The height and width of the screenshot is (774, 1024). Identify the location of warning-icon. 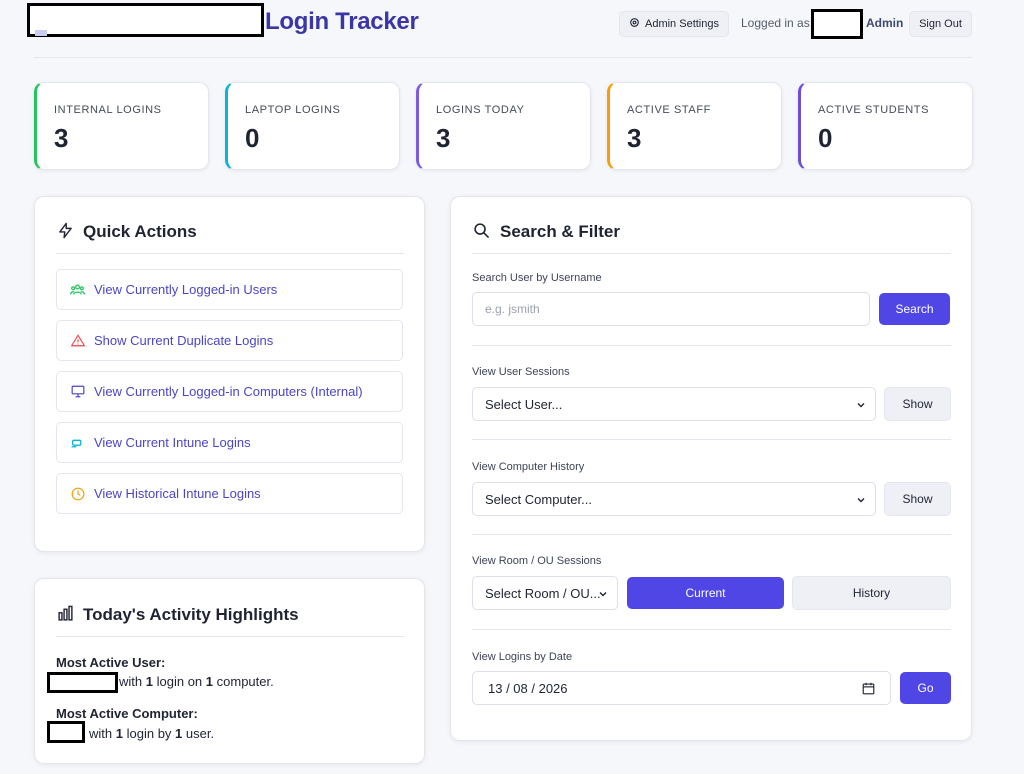
(77, 340).